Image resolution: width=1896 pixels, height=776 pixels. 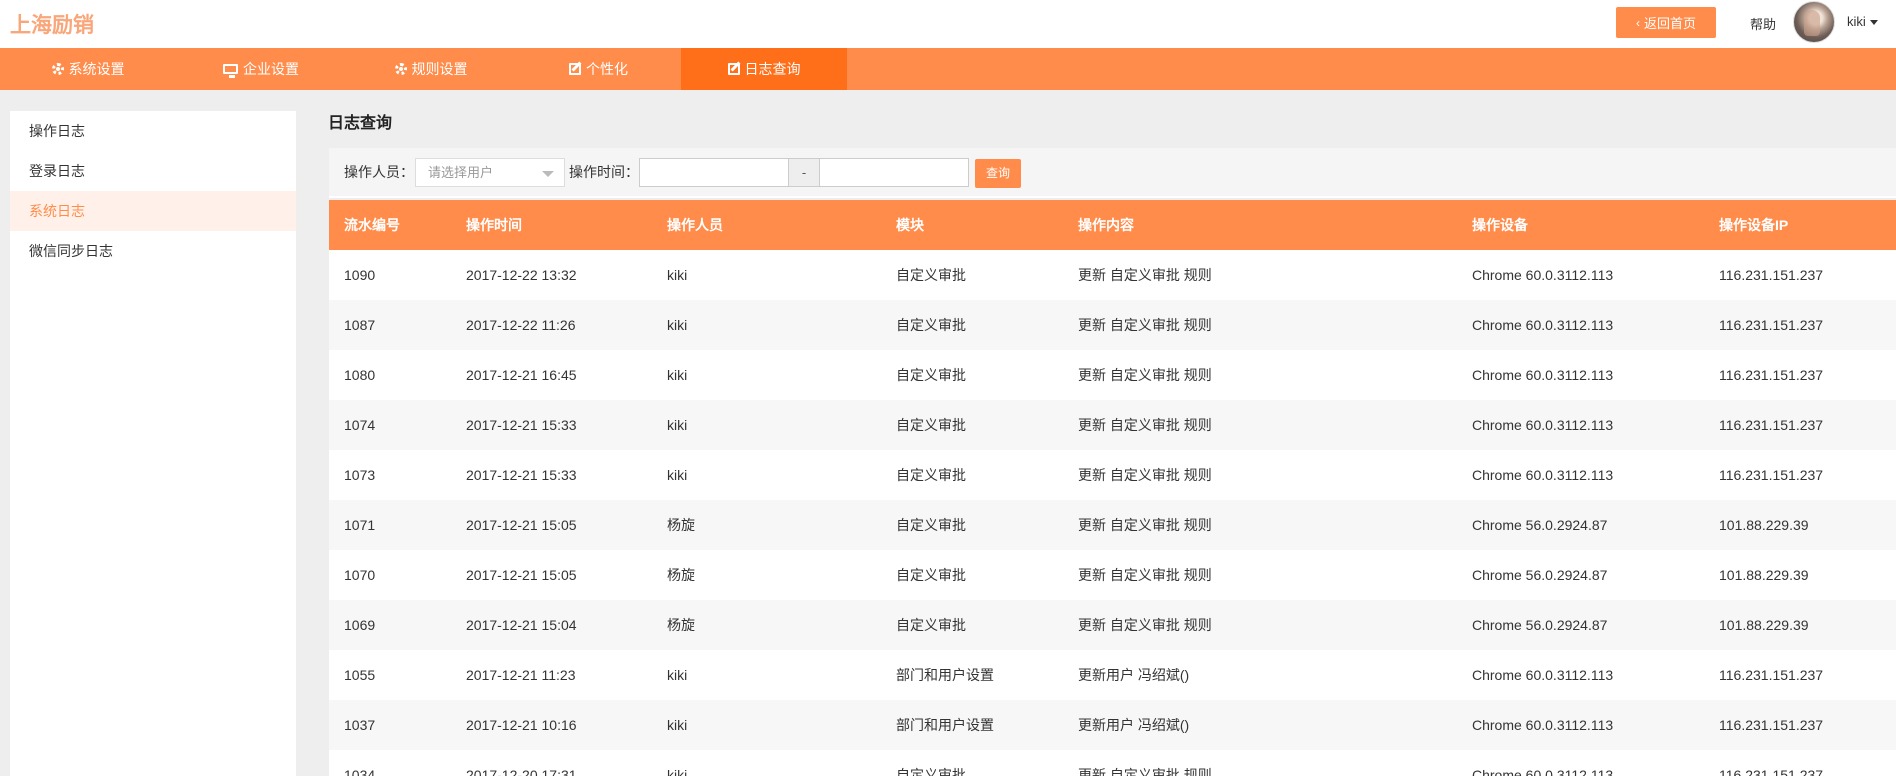 What do you see at coordinates (521, 375) in the screenshot?
I see `table-cell: 2017-12-21 16:45` at bounding box center [521, 375].